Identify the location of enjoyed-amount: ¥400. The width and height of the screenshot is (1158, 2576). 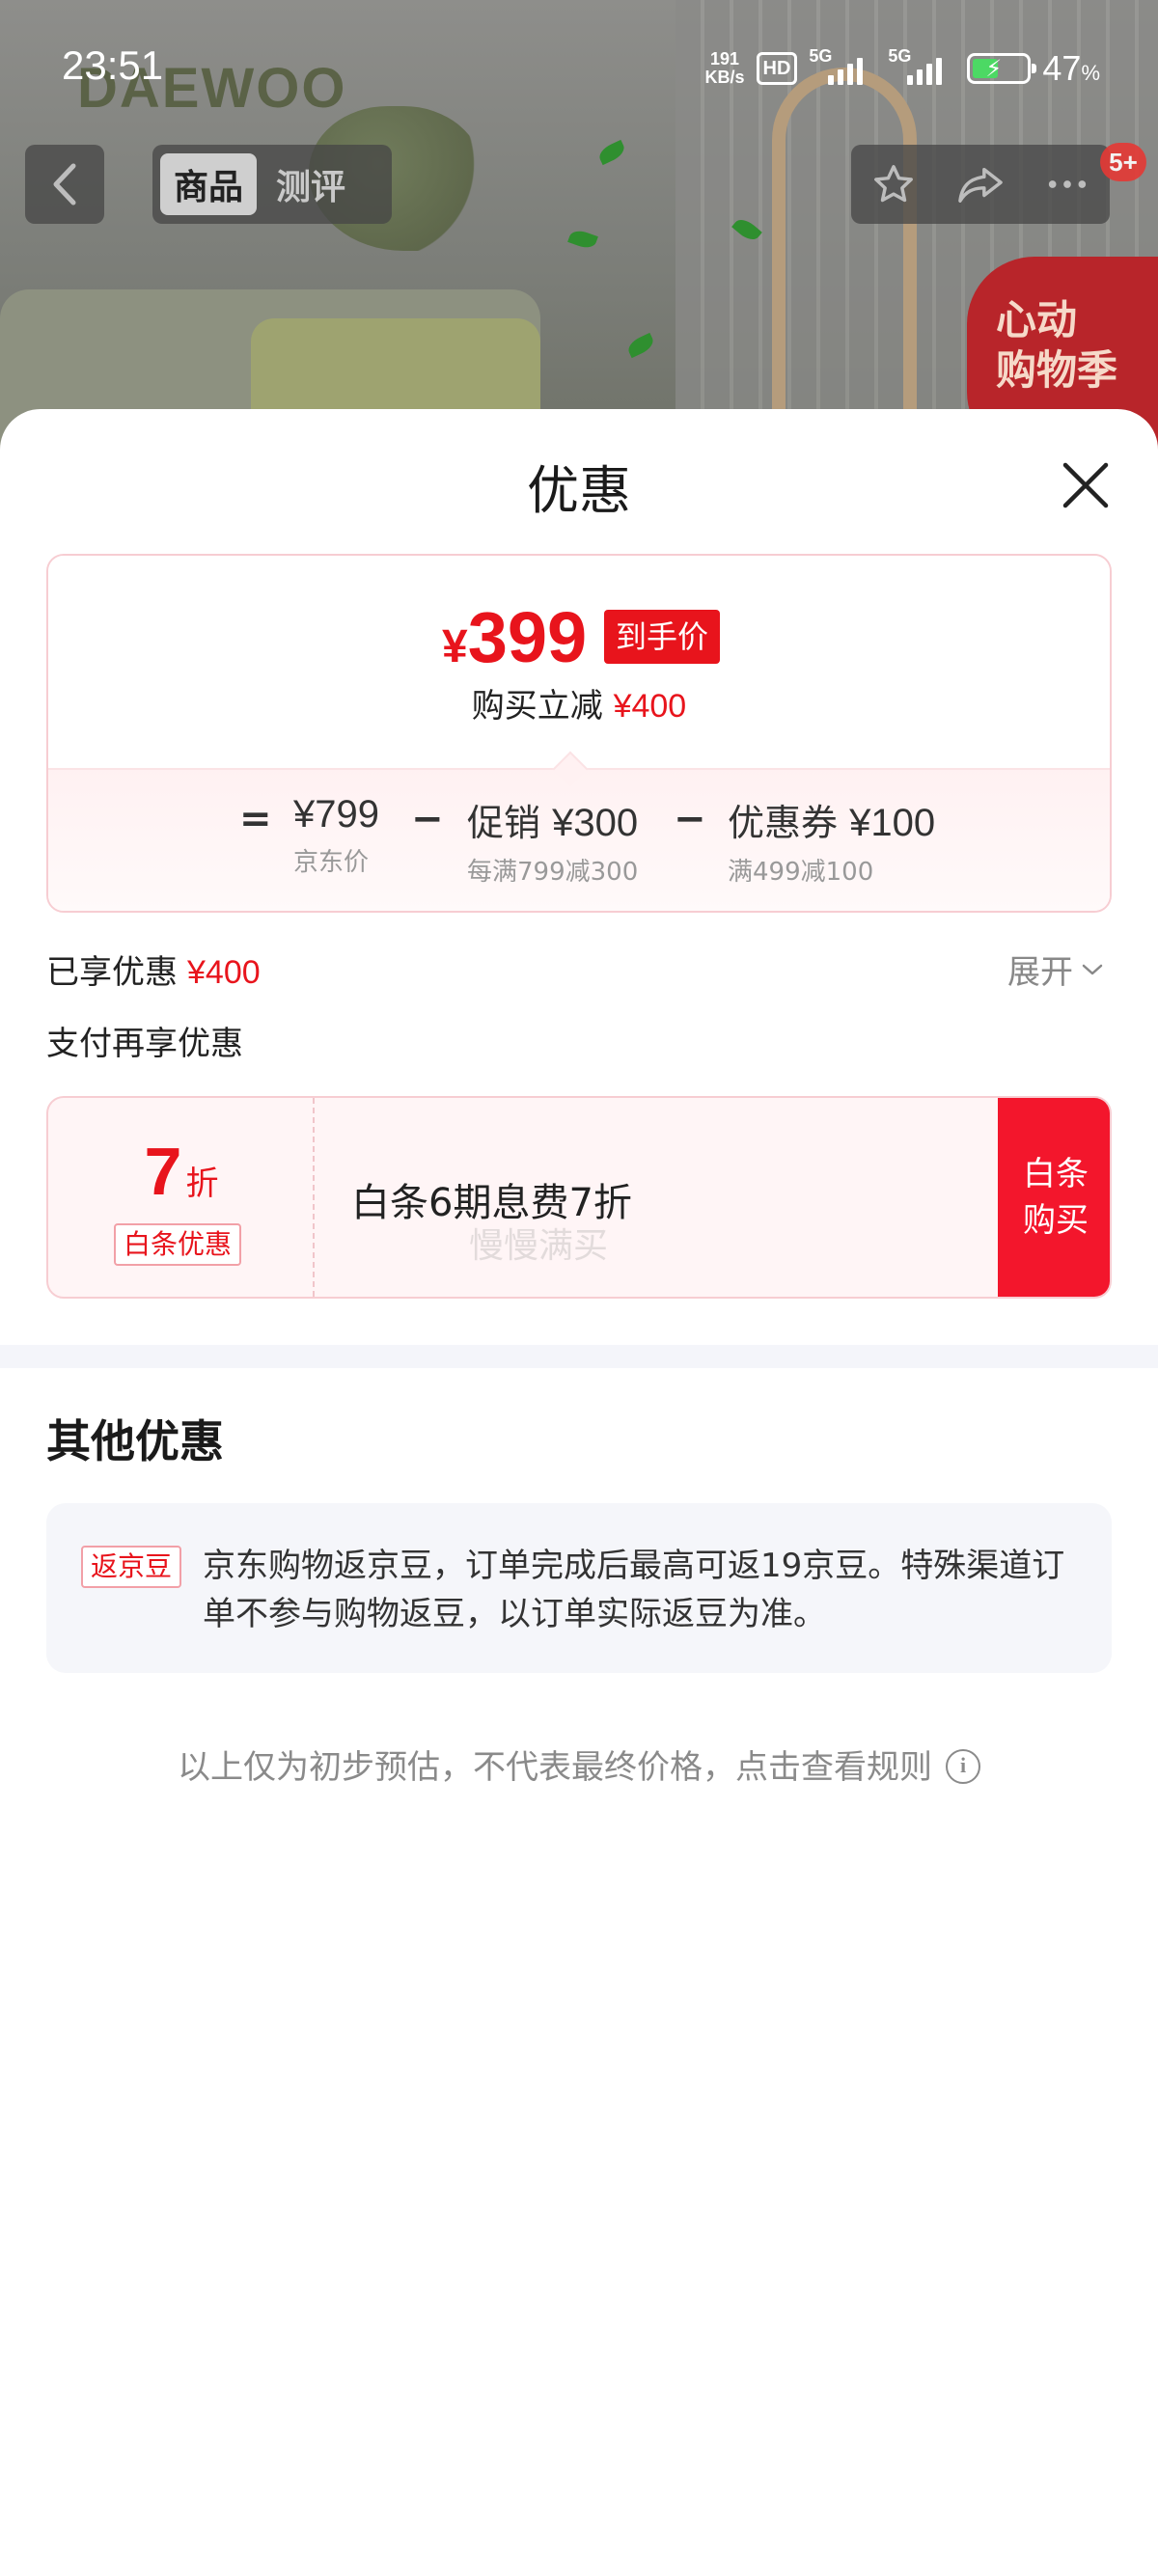
(224, 973).